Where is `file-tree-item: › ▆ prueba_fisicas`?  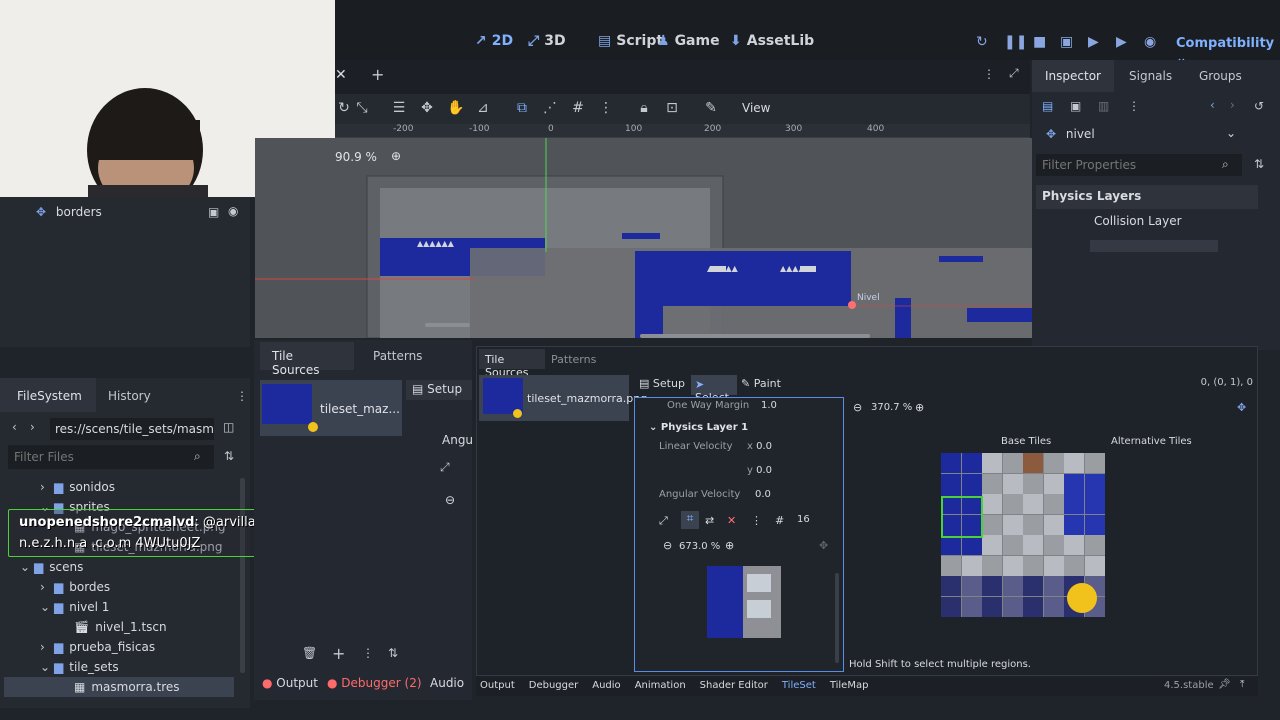
file-tree-item: › ▆ prueba_fisicas is located at coordinates (119, 647).